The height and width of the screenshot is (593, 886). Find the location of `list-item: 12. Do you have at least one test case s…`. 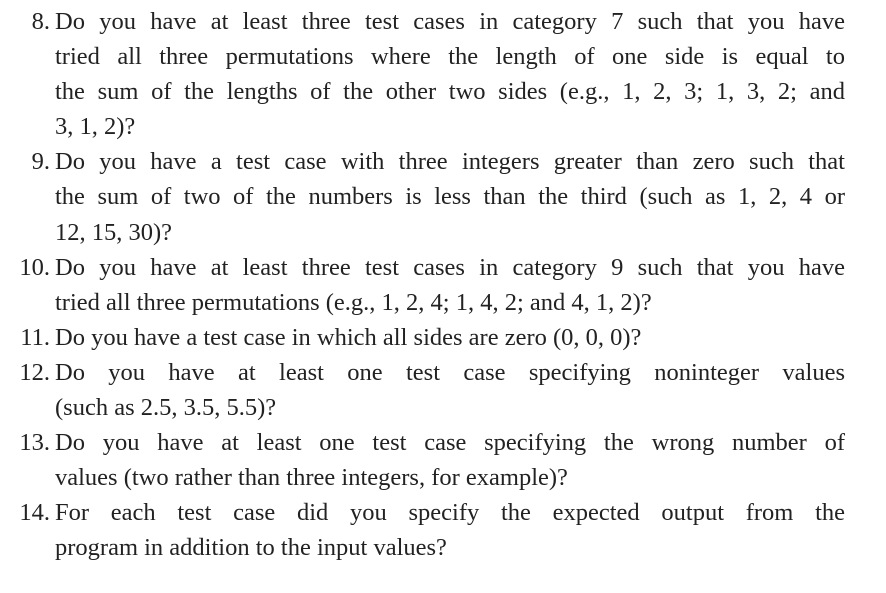

list-item: 12. Do you have at least one test case s… is located at coordinates (443, 390).